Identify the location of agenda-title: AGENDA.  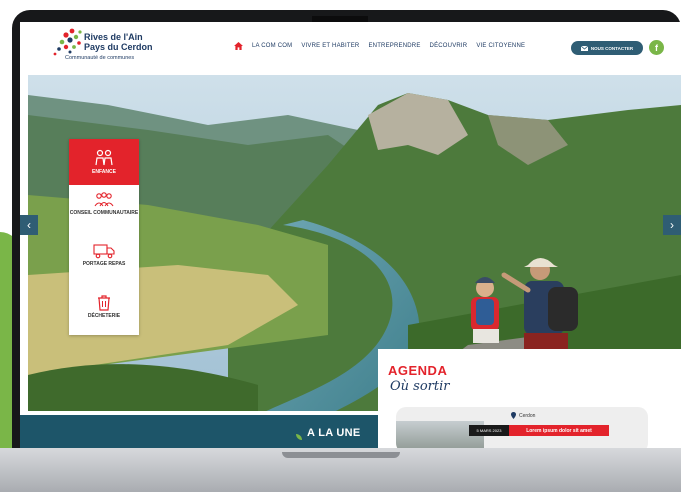
(418, 370).